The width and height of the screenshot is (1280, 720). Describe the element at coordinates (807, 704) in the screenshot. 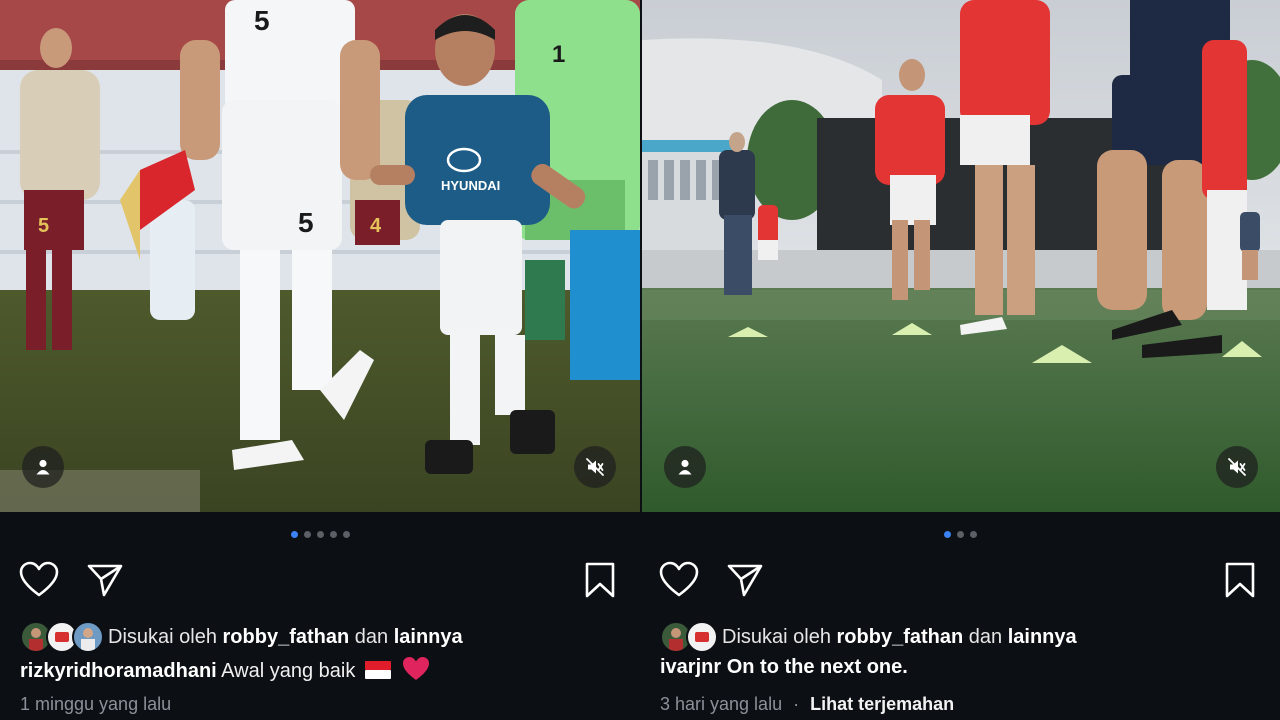

I see `post-meta: 3 hari yang lalu · Lihat terjemahan` at that location.